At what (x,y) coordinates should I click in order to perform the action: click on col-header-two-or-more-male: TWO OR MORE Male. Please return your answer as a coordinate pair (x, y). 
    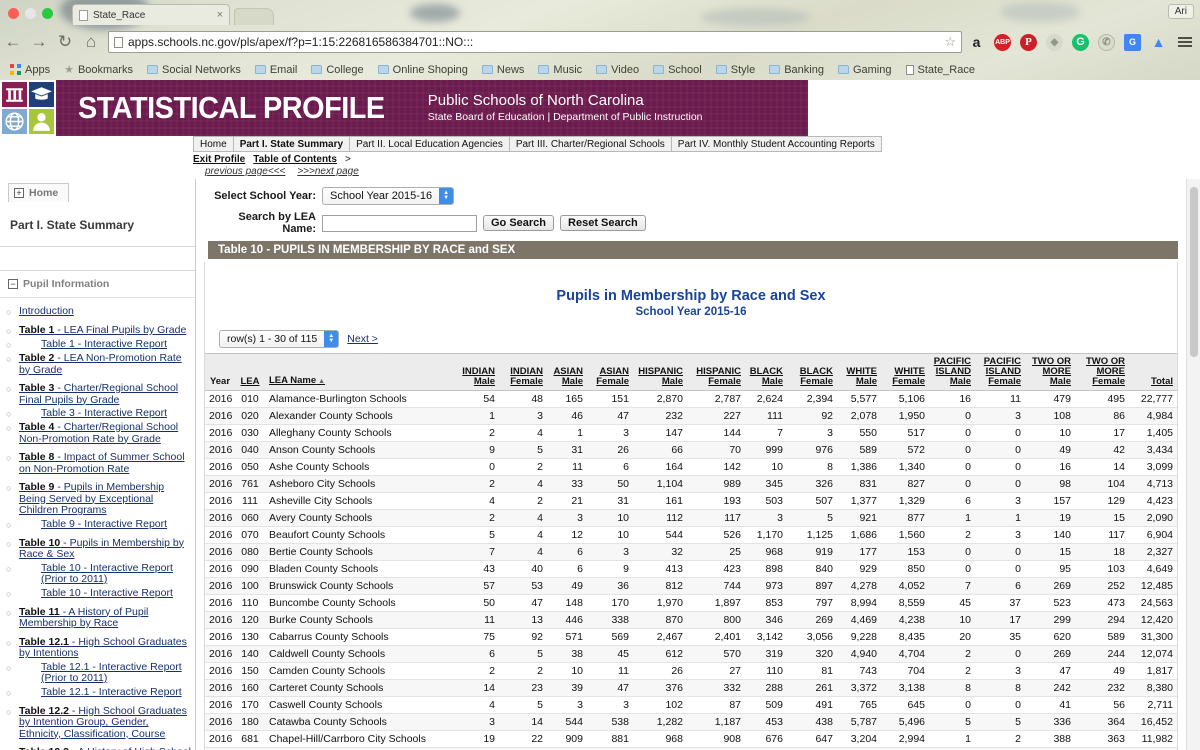
    Looking at the image, I should click on (1050, 372).